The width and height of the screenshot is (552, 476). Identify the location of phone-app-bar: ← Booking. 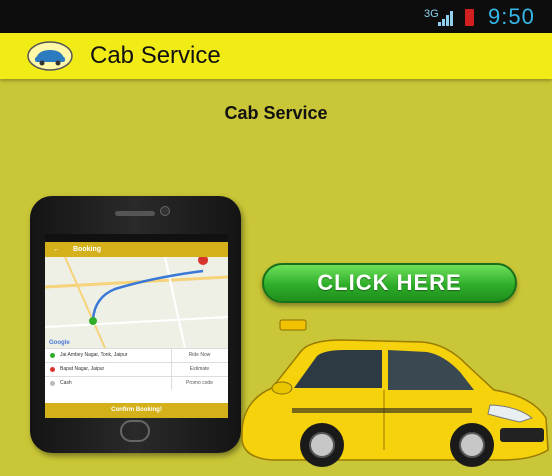
(136, 249).